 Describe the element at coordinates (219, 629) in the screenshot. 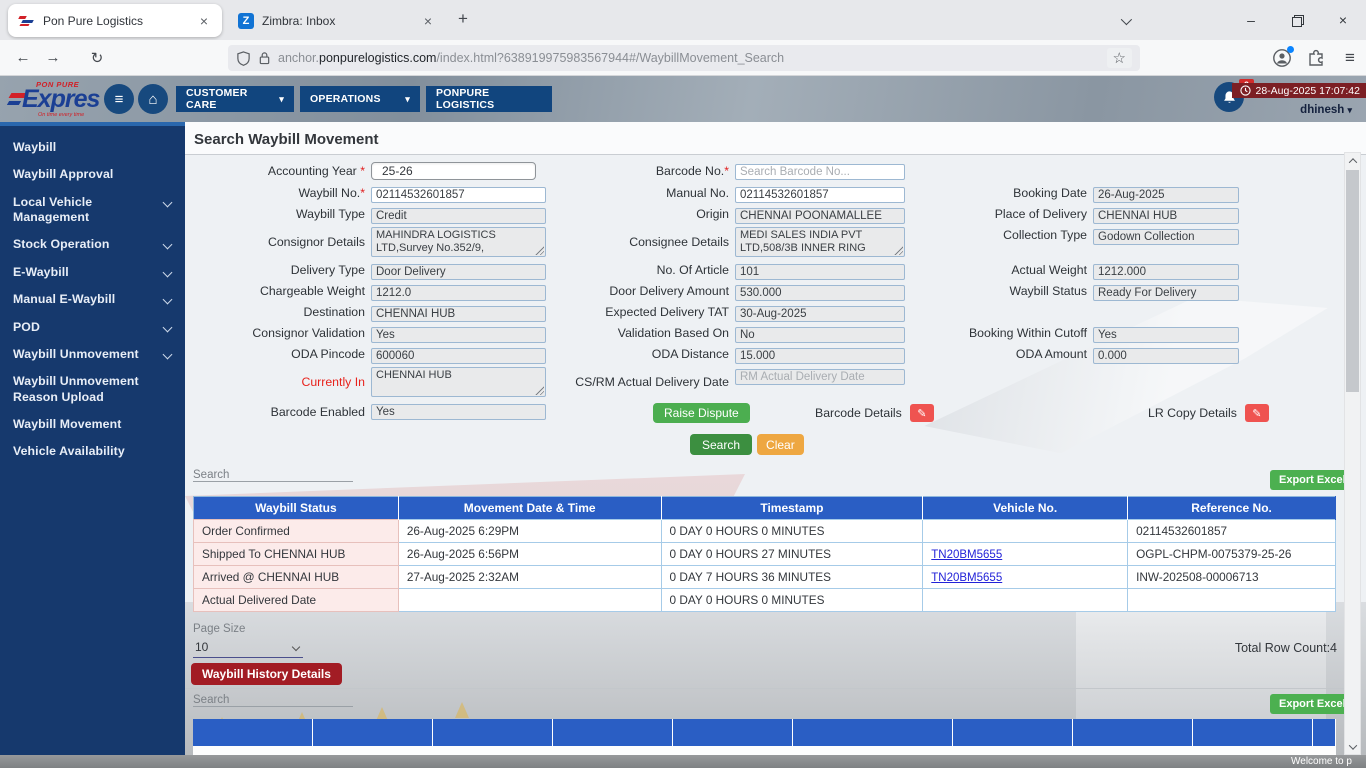

I see `page-size-label: Page Size` at that location.